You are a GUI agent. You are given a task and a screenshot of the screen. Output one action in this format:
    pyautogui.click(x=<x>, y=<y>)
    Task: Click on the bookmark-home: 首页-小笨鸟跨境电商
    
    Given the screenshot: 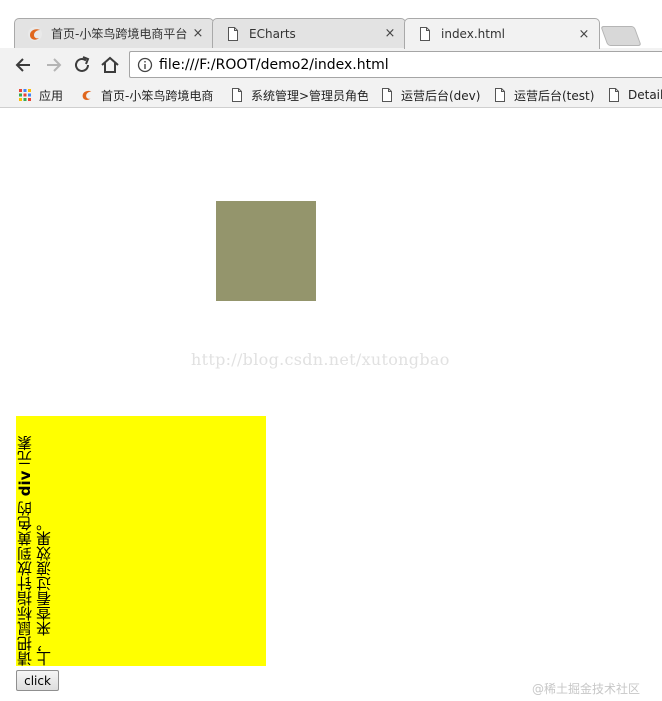 What is the action you would take?
    pyautogui.click(x=150, y=95)
    